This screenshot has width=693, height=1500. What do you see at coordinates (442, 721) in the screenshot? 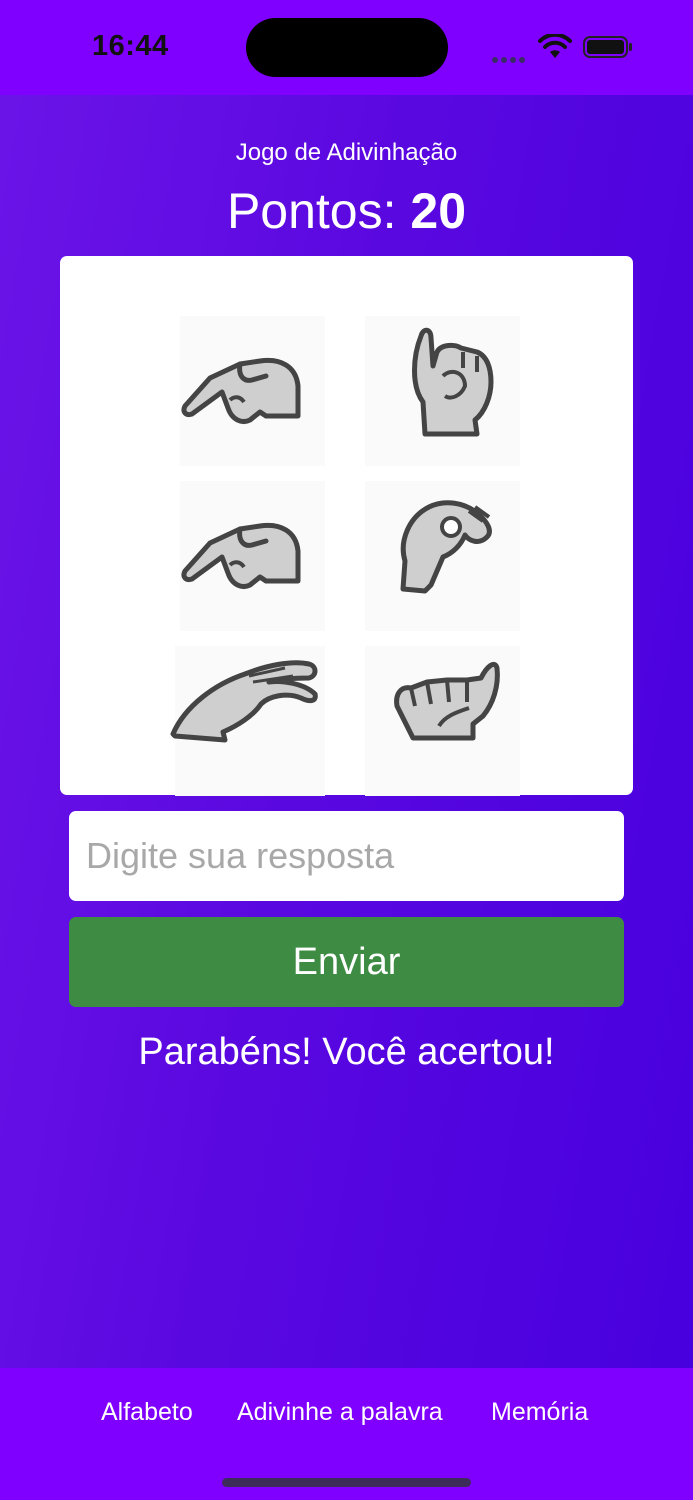
I see `hand-sign-a-icon` at bounding box center [442, 721].